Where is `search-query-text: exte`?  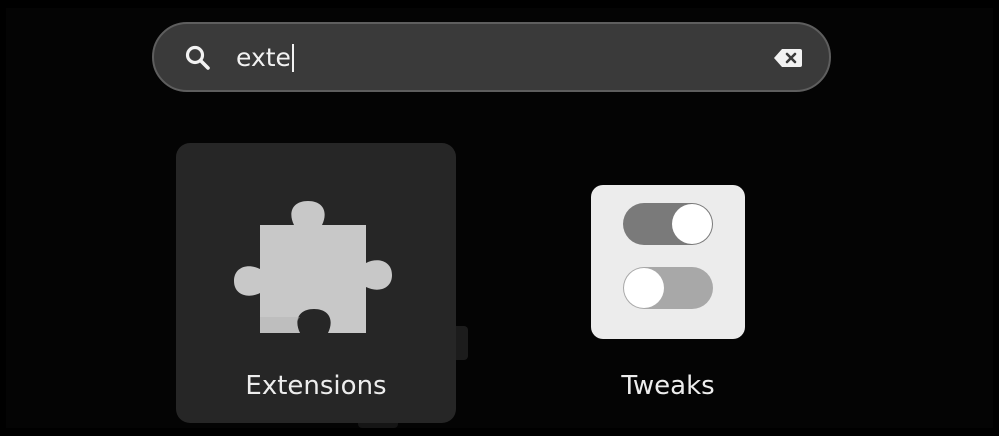 search-query-text: exte is located at coordinates (263, 57).